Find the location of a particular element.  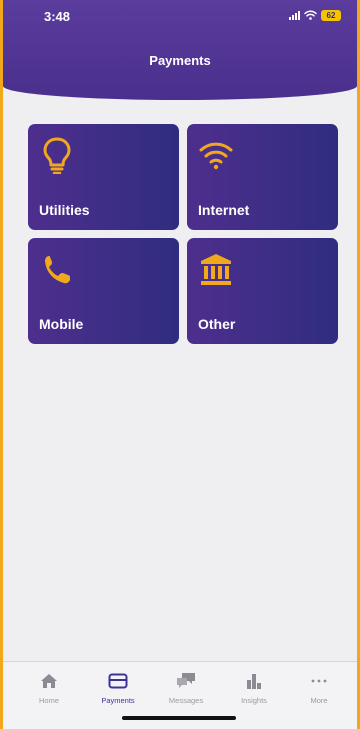

tile-mobile: Mobile is located at coordinates (103, 291).